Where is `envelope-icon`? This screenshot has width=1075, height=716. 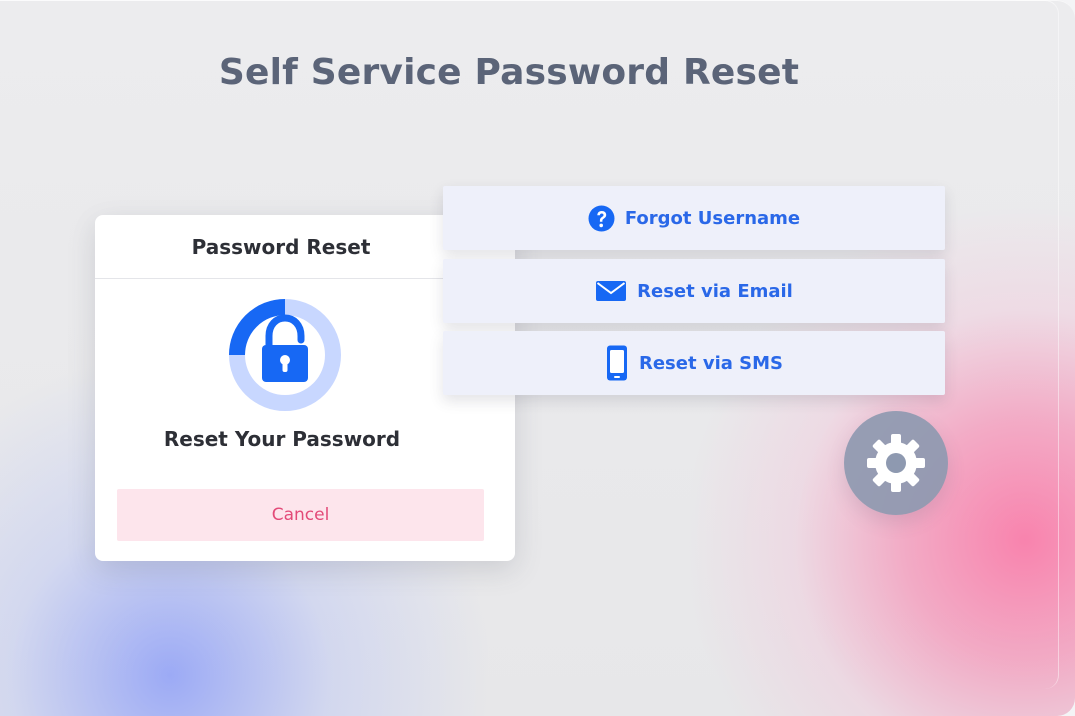
envelope-icon is located at coordinates (611, 291).